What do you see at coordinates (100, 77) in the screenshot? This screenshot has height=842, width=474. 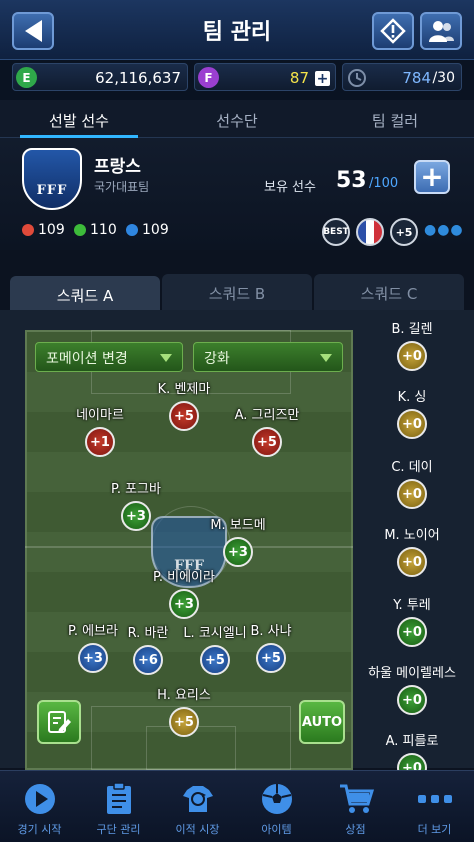 I see `e-currency-box: E 62,116,637` at bounding box center [100, 77].